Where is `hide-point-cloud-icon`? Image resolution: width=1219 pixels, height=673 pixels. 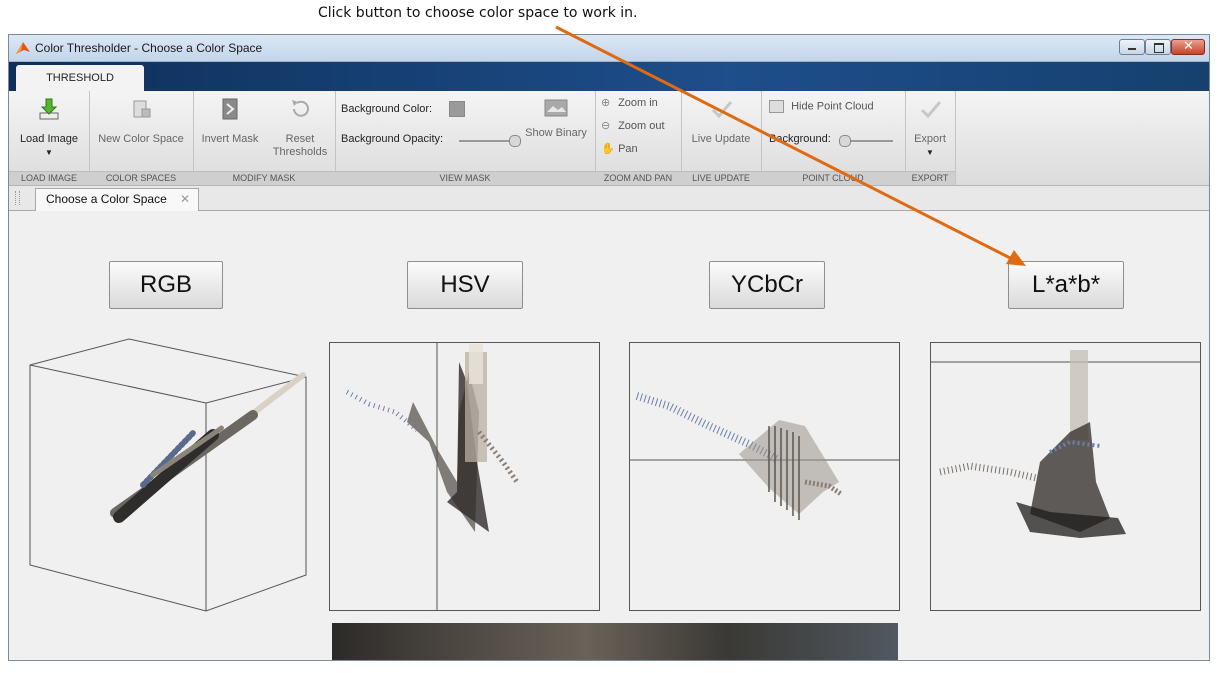
hide-point-cloud-icon is located at coordinates (776, 106).